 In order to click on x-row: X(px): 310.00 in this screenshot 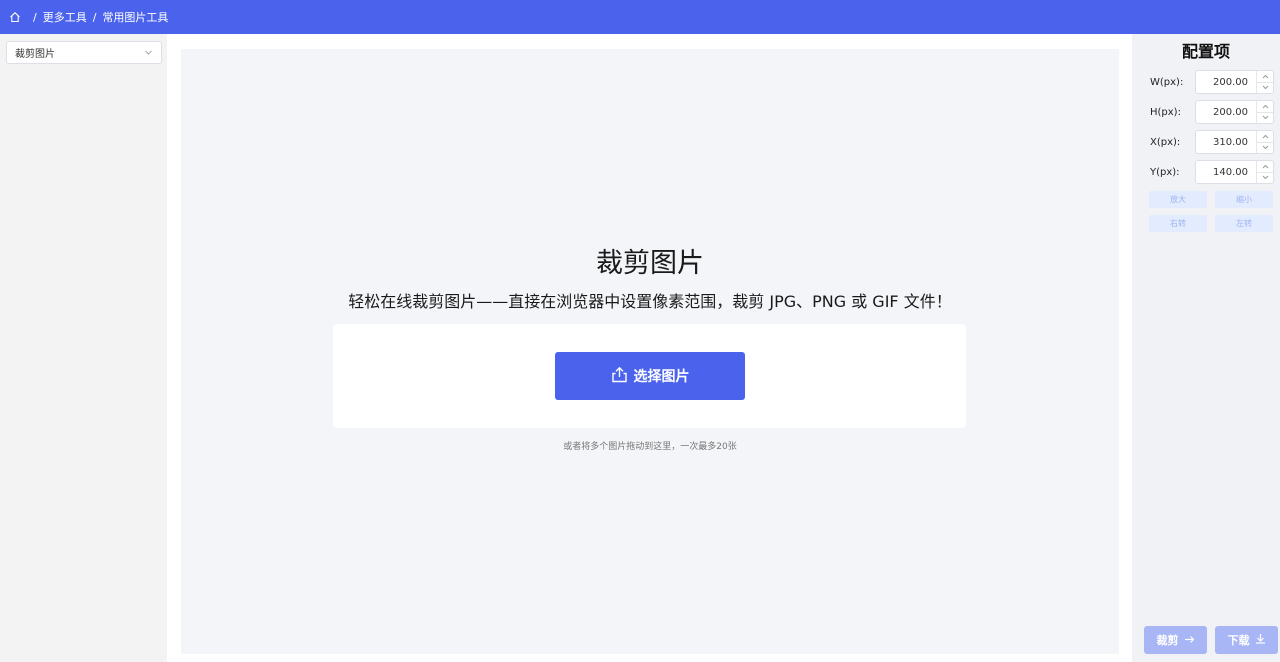, I will do `click(1212, 142)`.